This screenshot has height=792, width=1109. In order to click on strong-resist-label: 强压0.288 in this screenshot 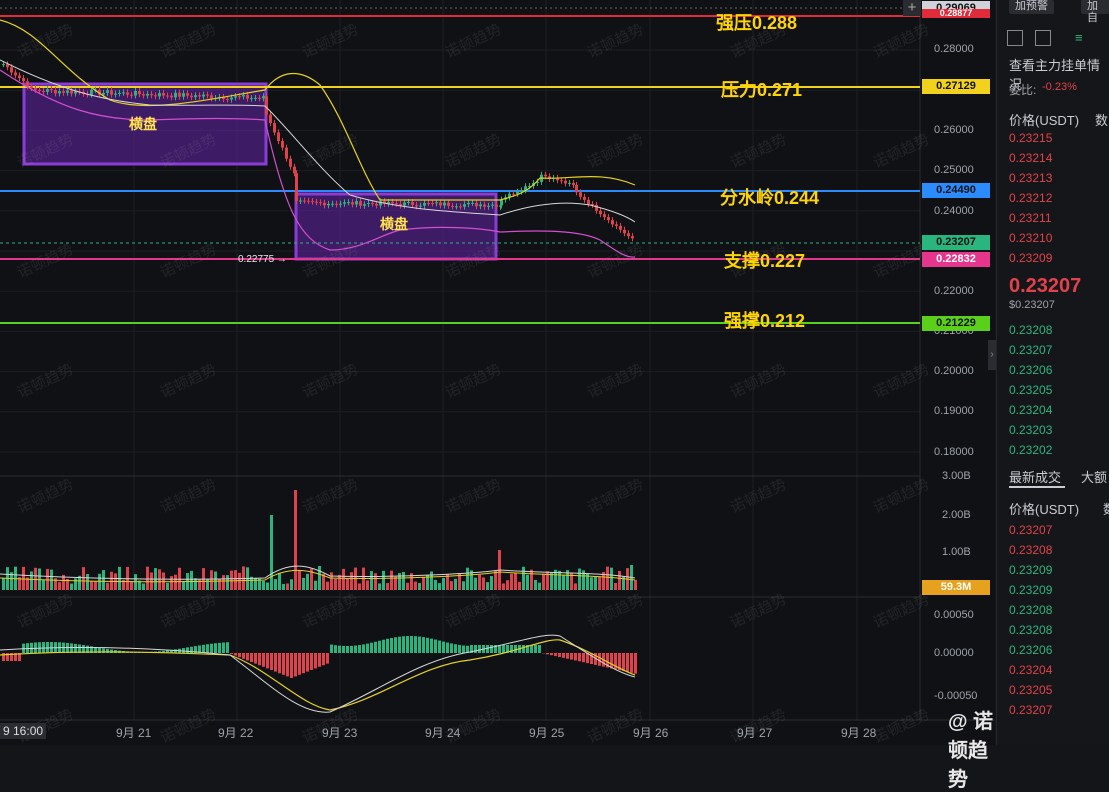, I will do `click(756, 22)`.